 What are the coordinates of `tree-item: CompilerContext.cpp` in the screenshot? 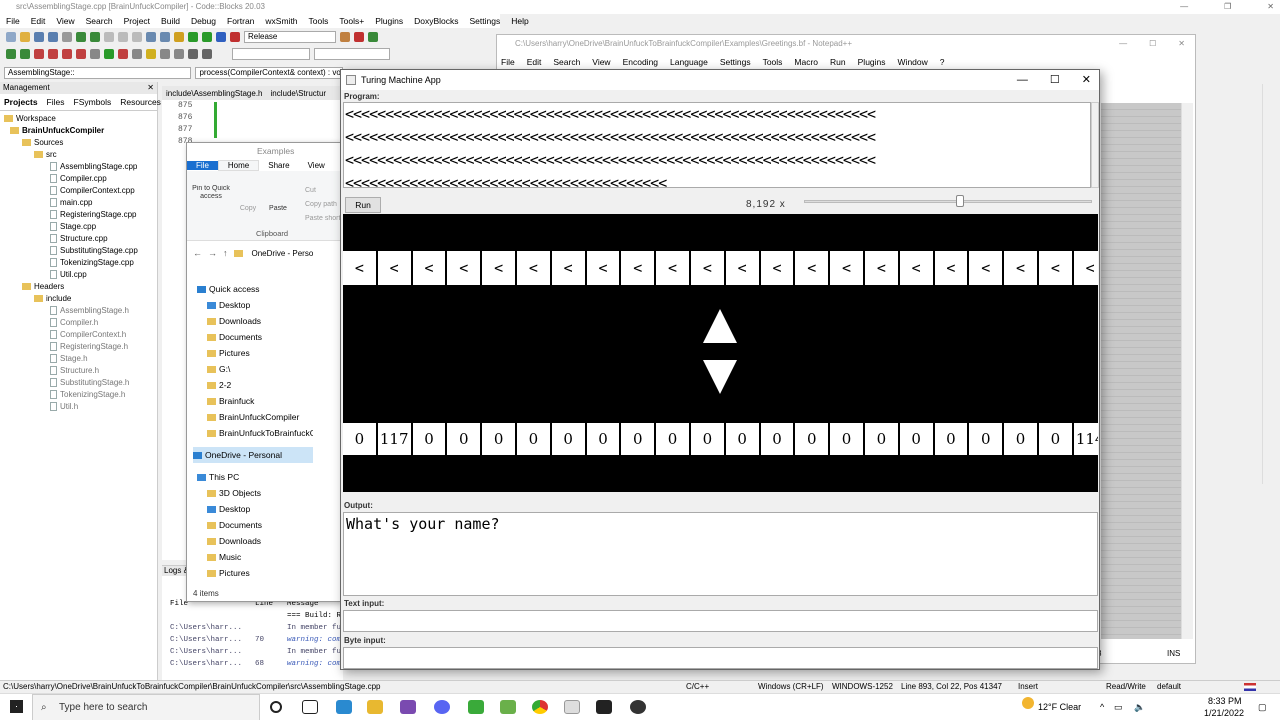 It's located at (78, 191).